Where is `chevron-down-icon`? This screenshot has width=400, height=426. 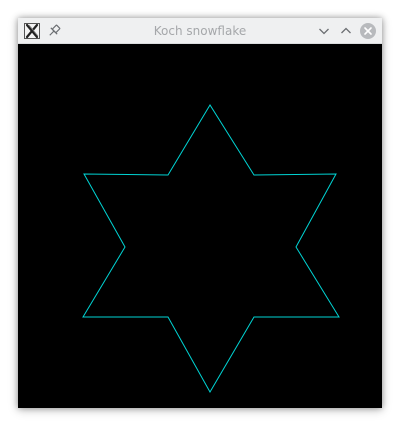 chevron-down-icon is located at coordinates (324, 31).